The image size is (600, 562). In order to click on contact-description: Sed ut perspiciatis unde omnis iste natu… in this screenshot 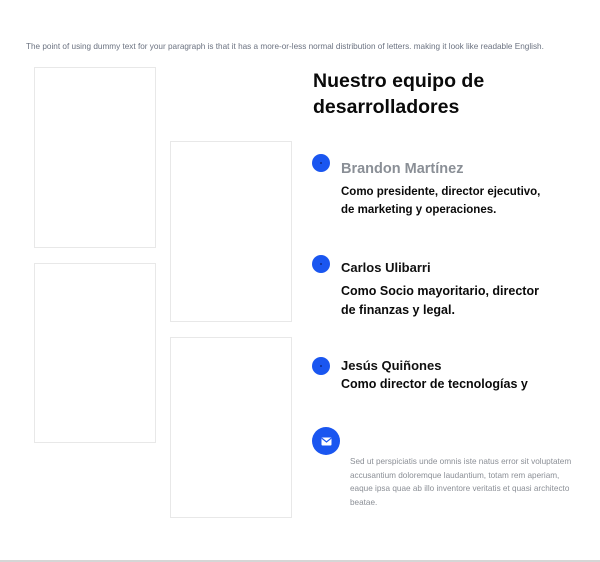, I will do `click(461, 482)`.